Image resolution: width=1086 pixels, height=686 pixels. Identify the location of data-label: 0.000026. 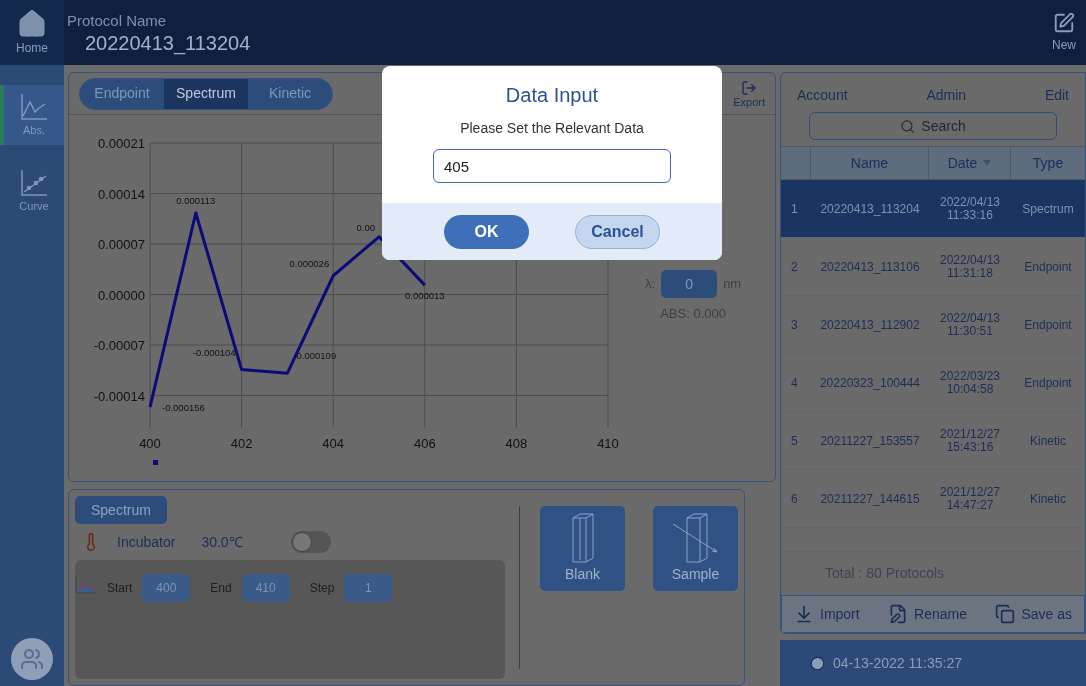
(309, 263).